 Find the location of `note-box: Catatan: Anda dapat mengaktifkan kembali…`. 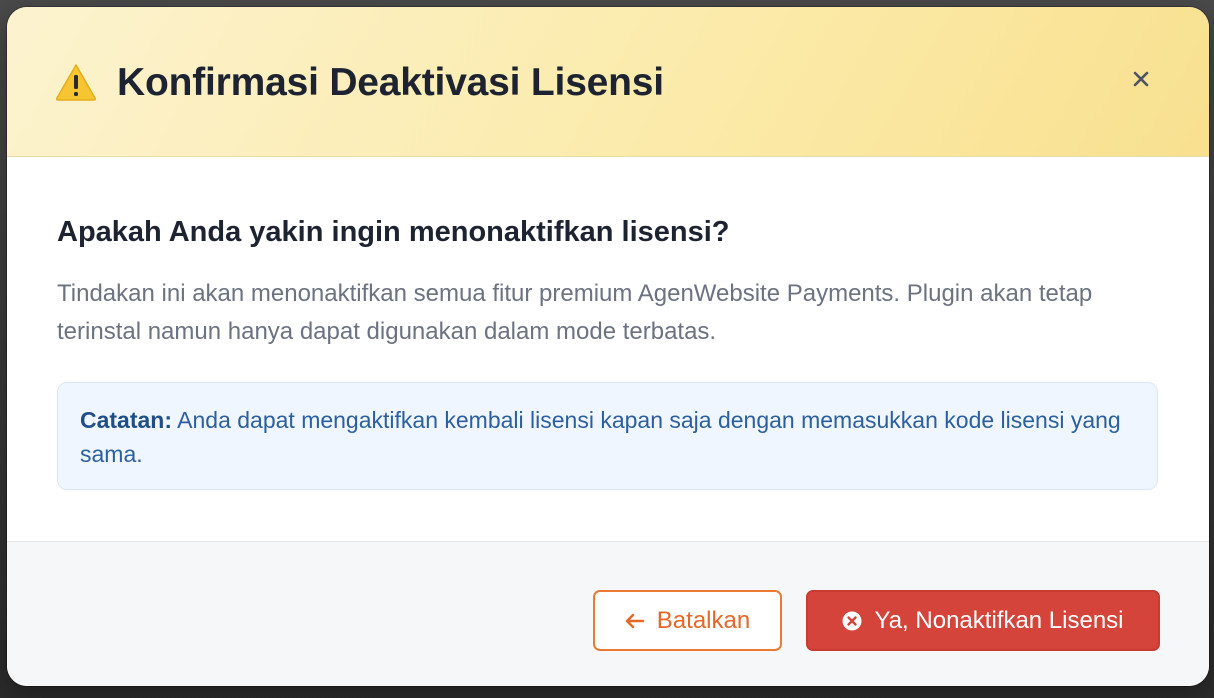

note-box: Catatan: Anda dapat mengaktifkan kembali… is located at coordinates (607, 436).